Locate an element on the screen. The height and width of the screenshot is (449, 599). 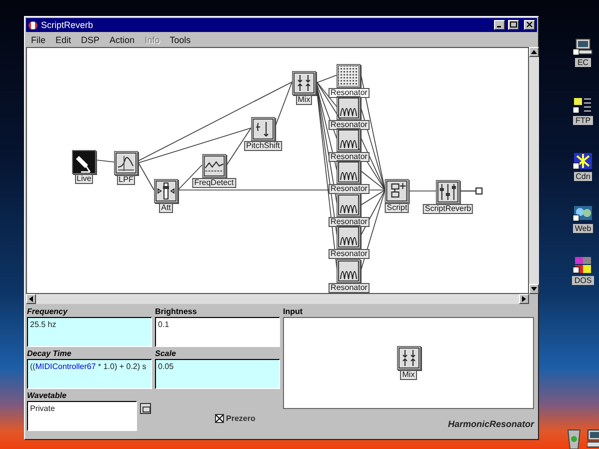
window-title: ScriptReverb is located at coordinates (67, 25).